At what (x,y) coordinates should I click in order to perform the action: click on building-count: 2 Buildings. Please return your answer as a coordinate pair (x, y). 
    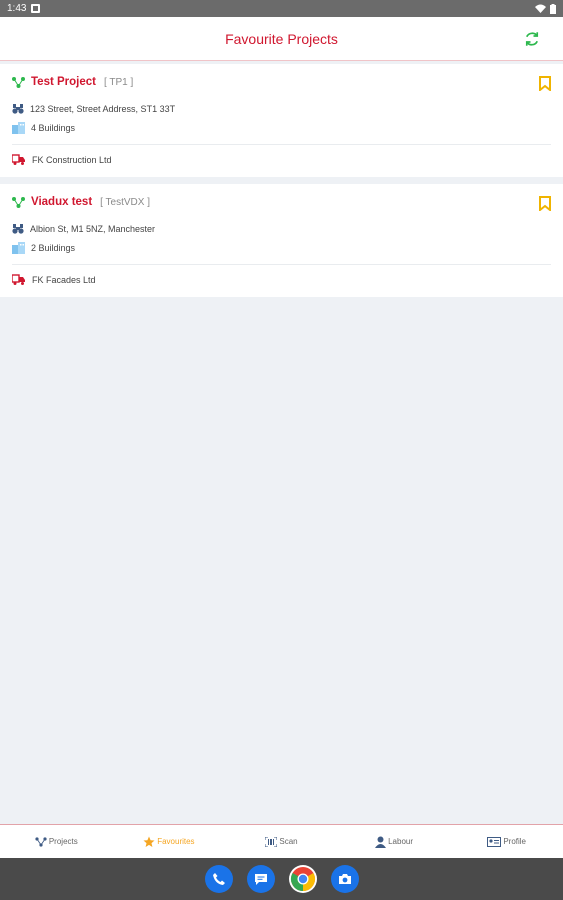
    Looking at the image, I should click on (53, 248).